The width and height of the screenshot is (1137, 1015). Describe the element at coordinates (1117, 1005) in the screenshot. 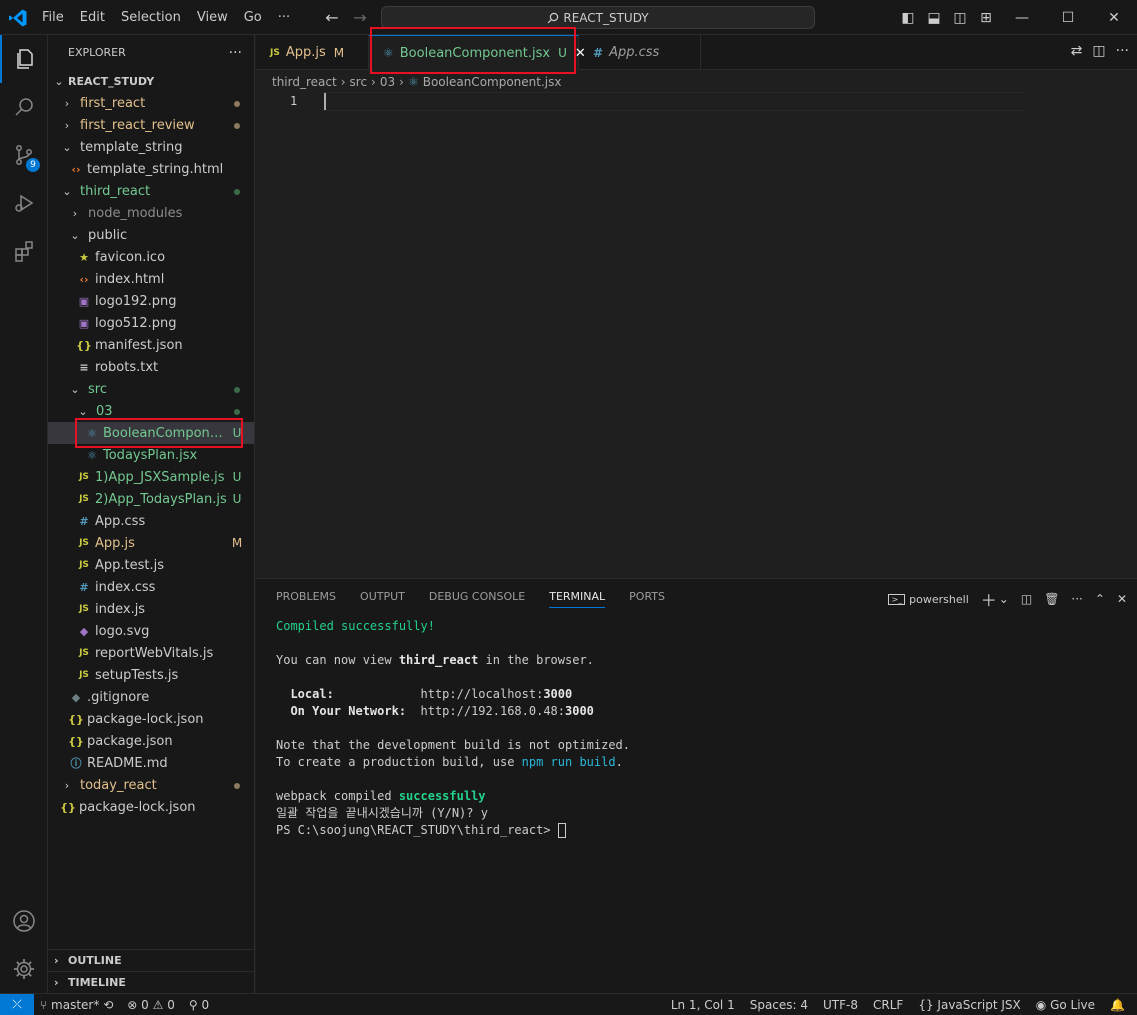

I see `notifications-bell-icon: 🔔` at that location.